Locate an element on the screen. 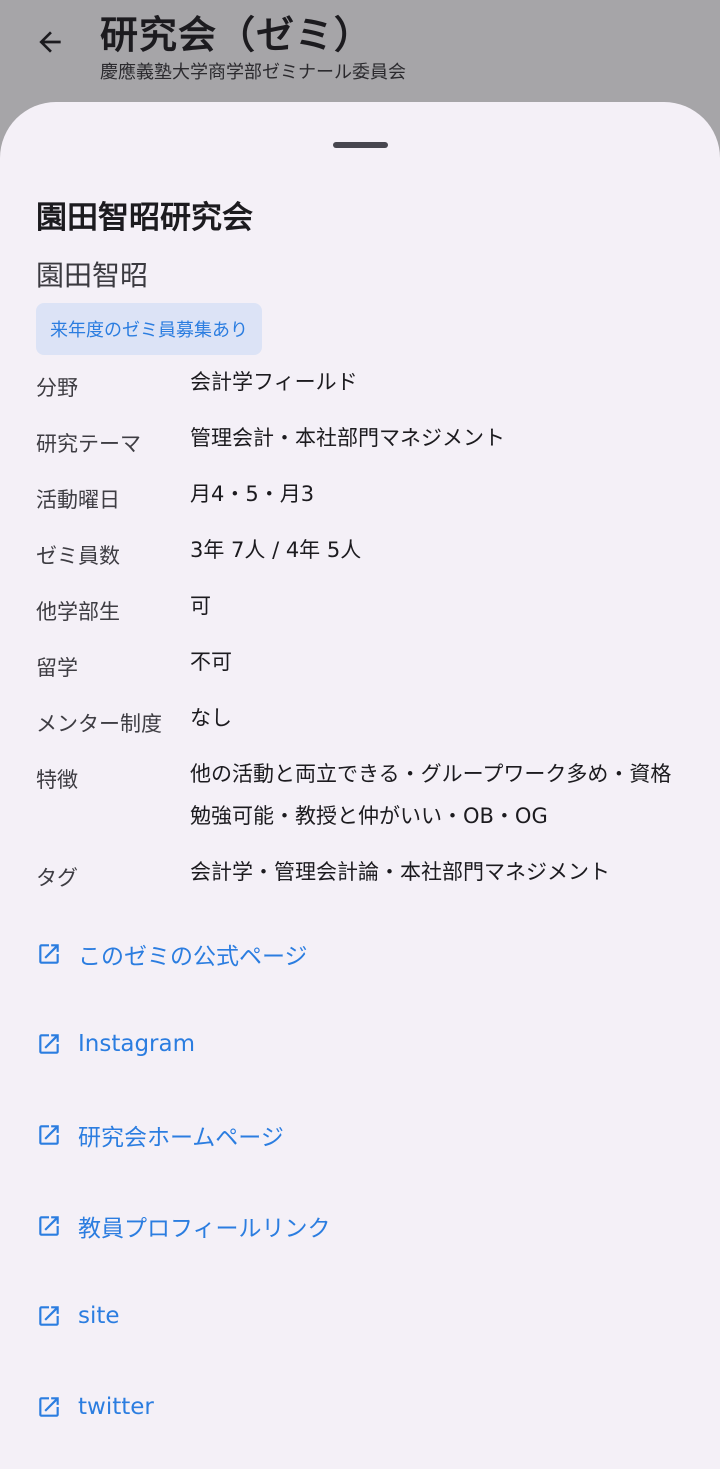 The height and width of the screenshot is (1469, 720). recruit-badge: 来年度のゼミ員募集あり is located at coordinates (149, 329).